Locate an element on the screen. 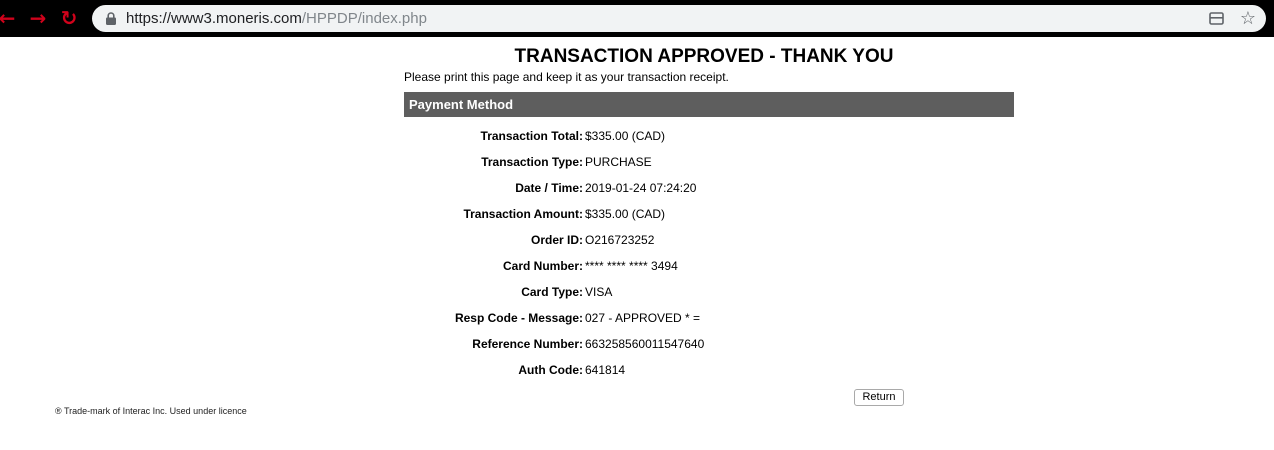  detail-value: 663258560011547640 is located at coordinates (645, 344).